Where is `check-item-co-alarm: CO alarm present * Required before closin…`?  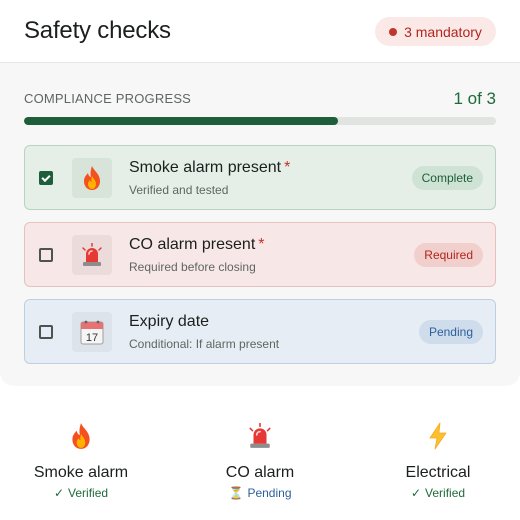
check-item-co-alarm: CO alarm present * Required before closin… is located at coordinates (260, 254).